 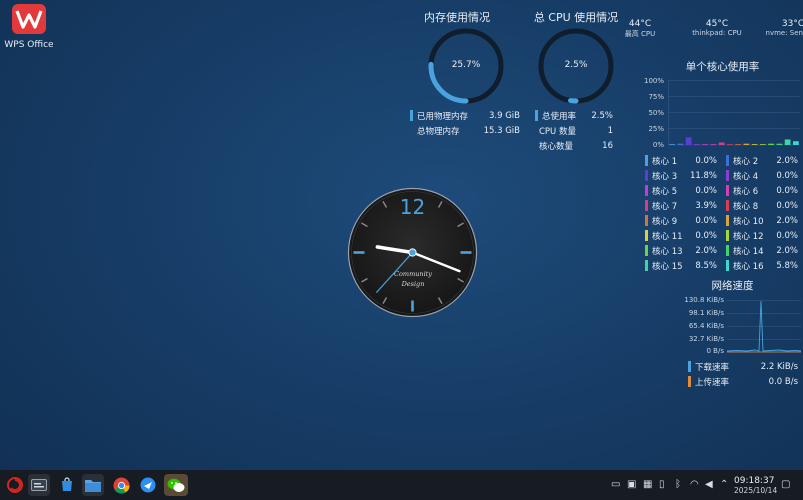 What do you see at coordinates (746, 161) in the screenshot?
I see `core-label: 核心 2` at bounding box center [746, 161].